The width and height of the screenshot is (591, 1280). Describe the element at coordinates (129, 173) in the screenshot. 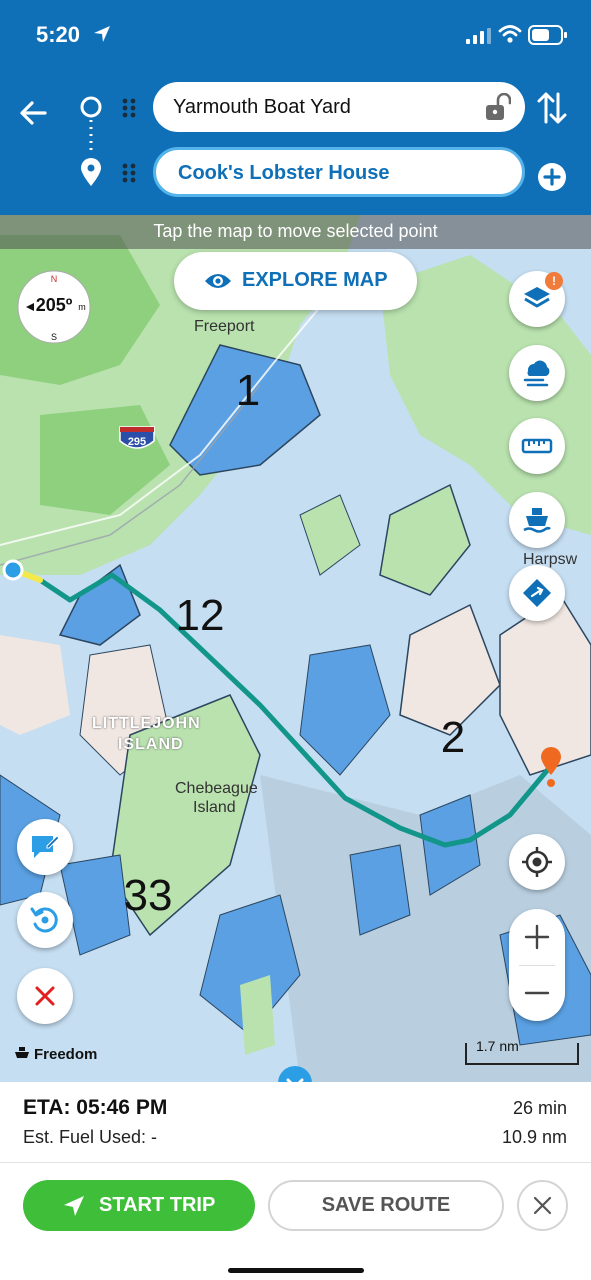

I see `drag-handle-to-icon` at that location.